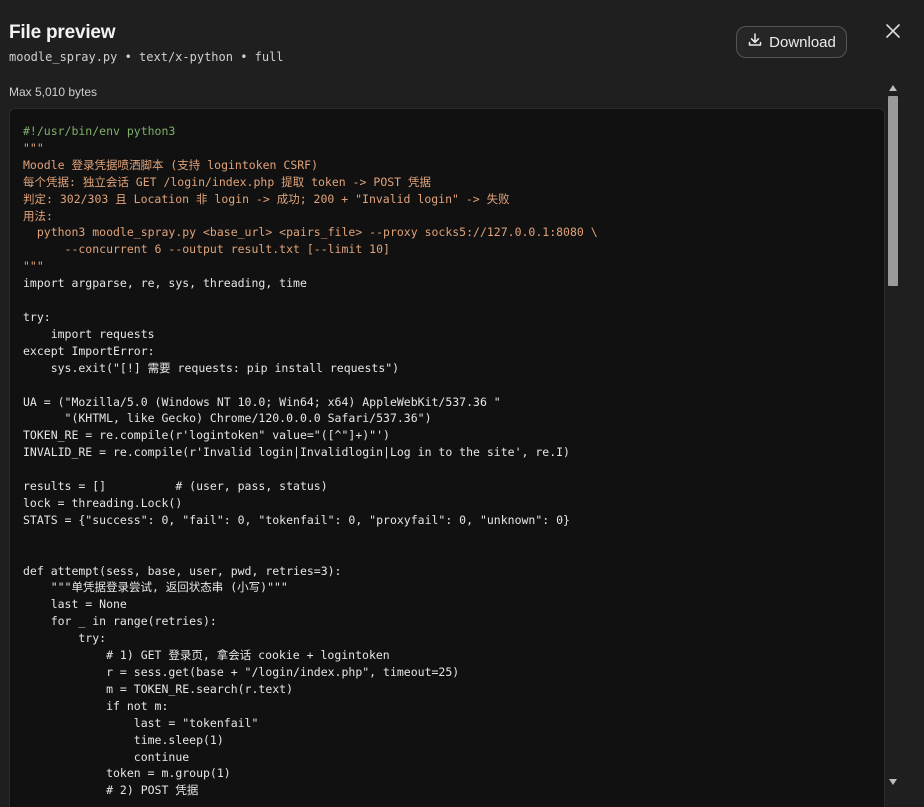 The width and height of the screenshot is (924, 807). Describe the element at coordinates (893, 191) in the screenshot. I see `scroll-thumb` at that location.